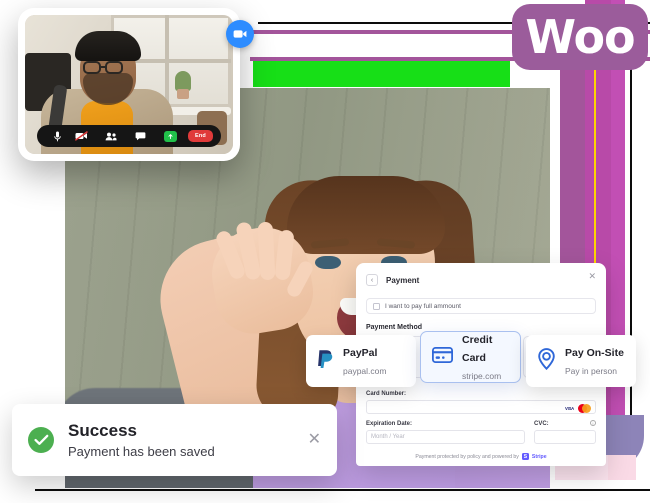 This screenshot has height=503, width=650. I want to click on payment-method-card-text: PayPal paypal.com, so click(364, 361).